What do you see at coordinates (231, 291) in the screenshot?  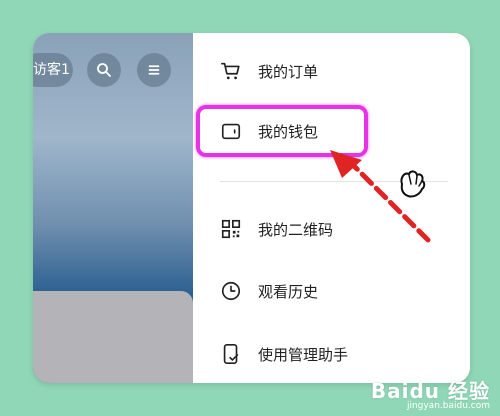 I see `clock-icon` at bounding box center [231, 291].